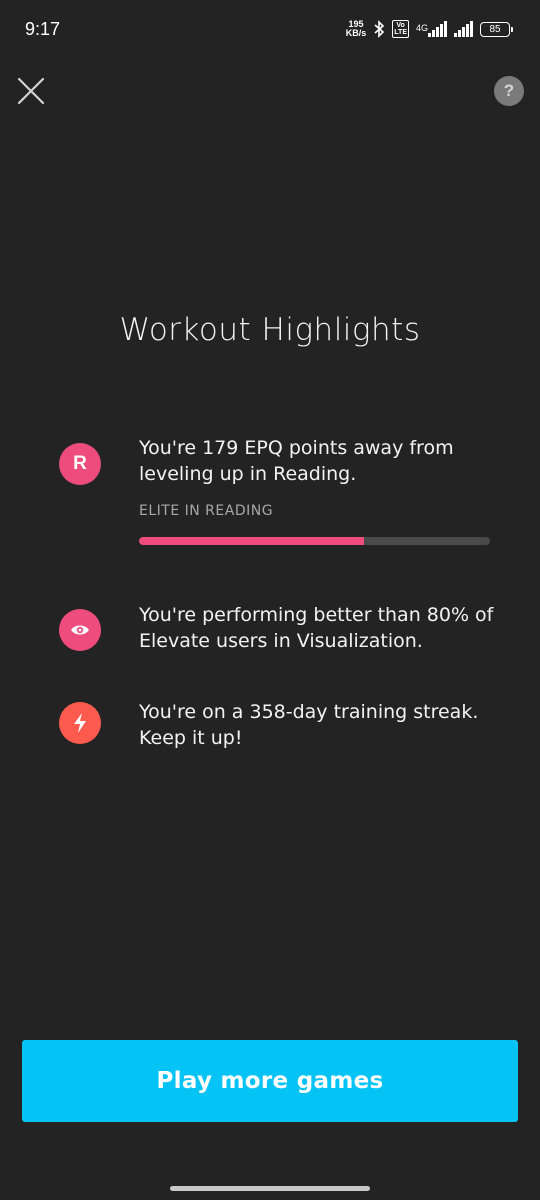  I want to click on bluetooth-icon, so click(379, 29).